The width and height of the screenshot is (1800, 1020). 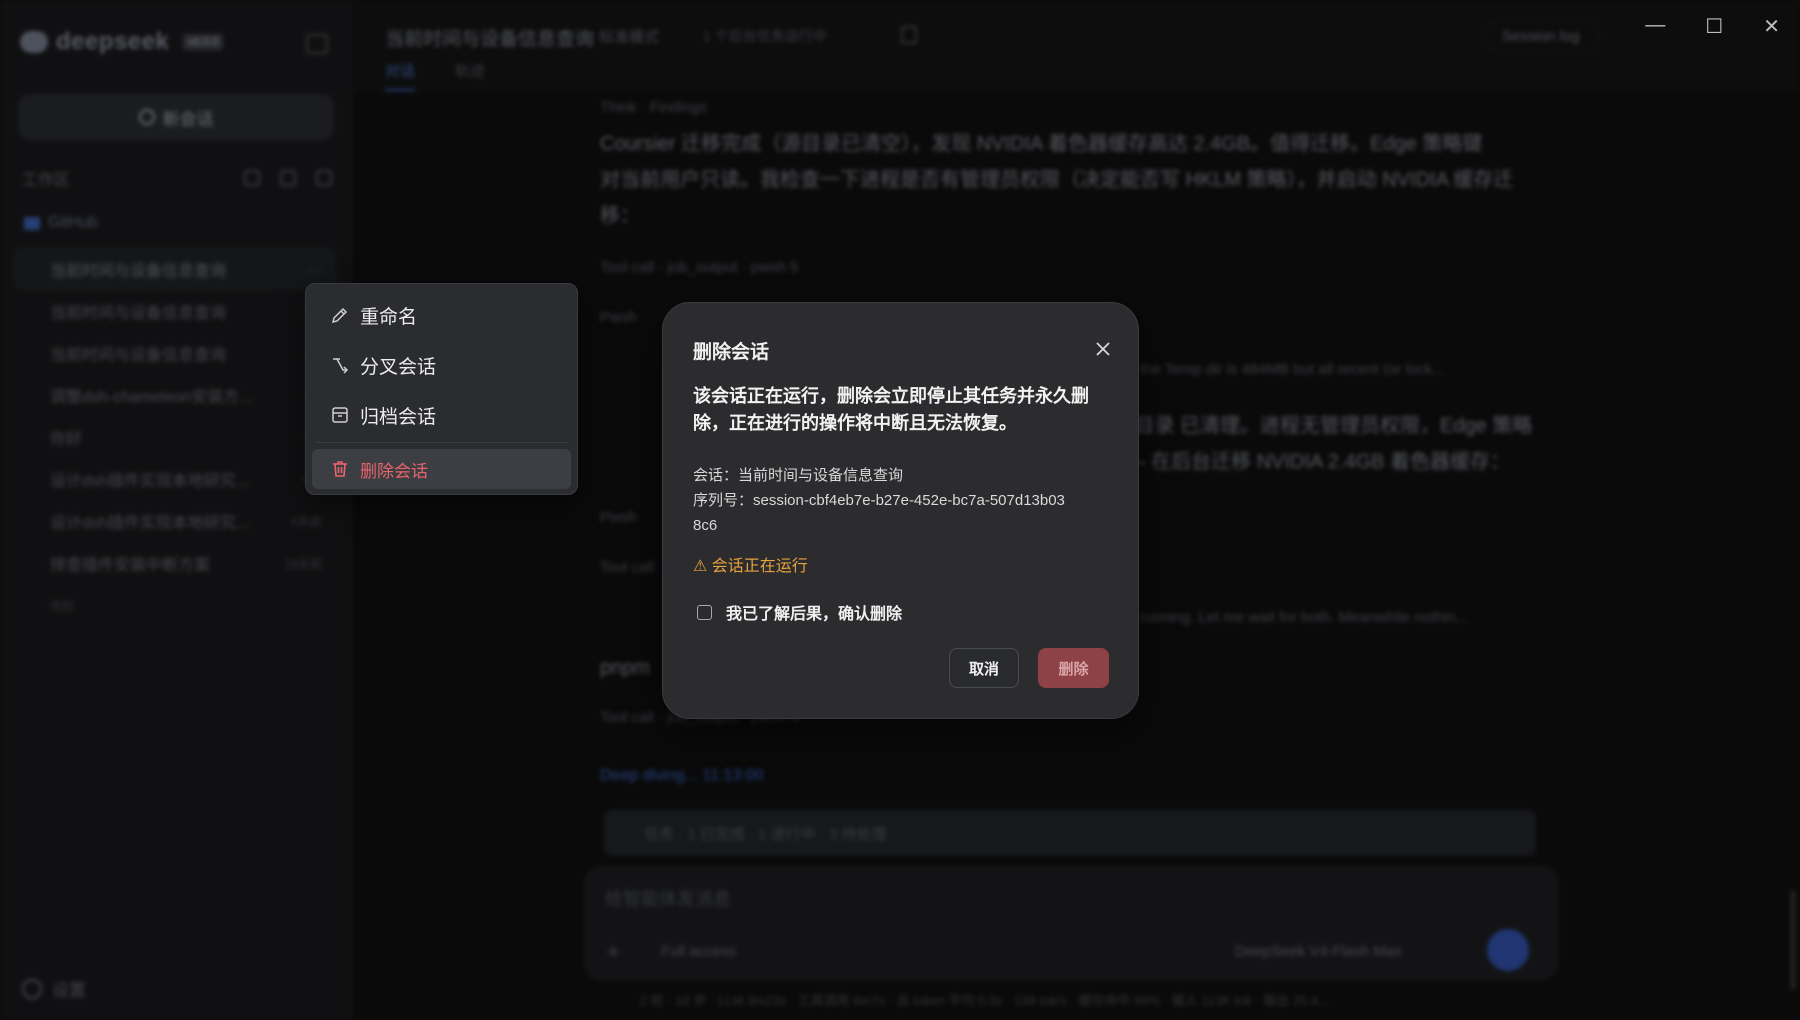 What do you see at coordinates (704, 612) in the screenshot?
I see `confirm-checkbox` at bounding box center [704, 612].